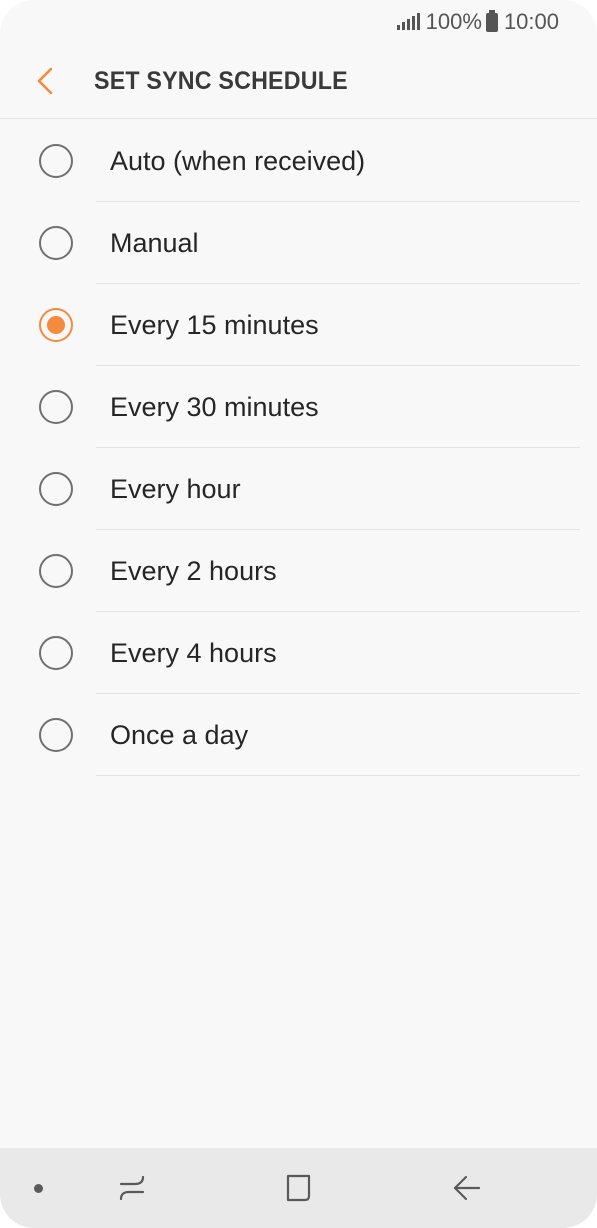 This screenshot has height=1228, width=597. I want to click on sync-option-row: Every 30 minutes, so click(298, 407).